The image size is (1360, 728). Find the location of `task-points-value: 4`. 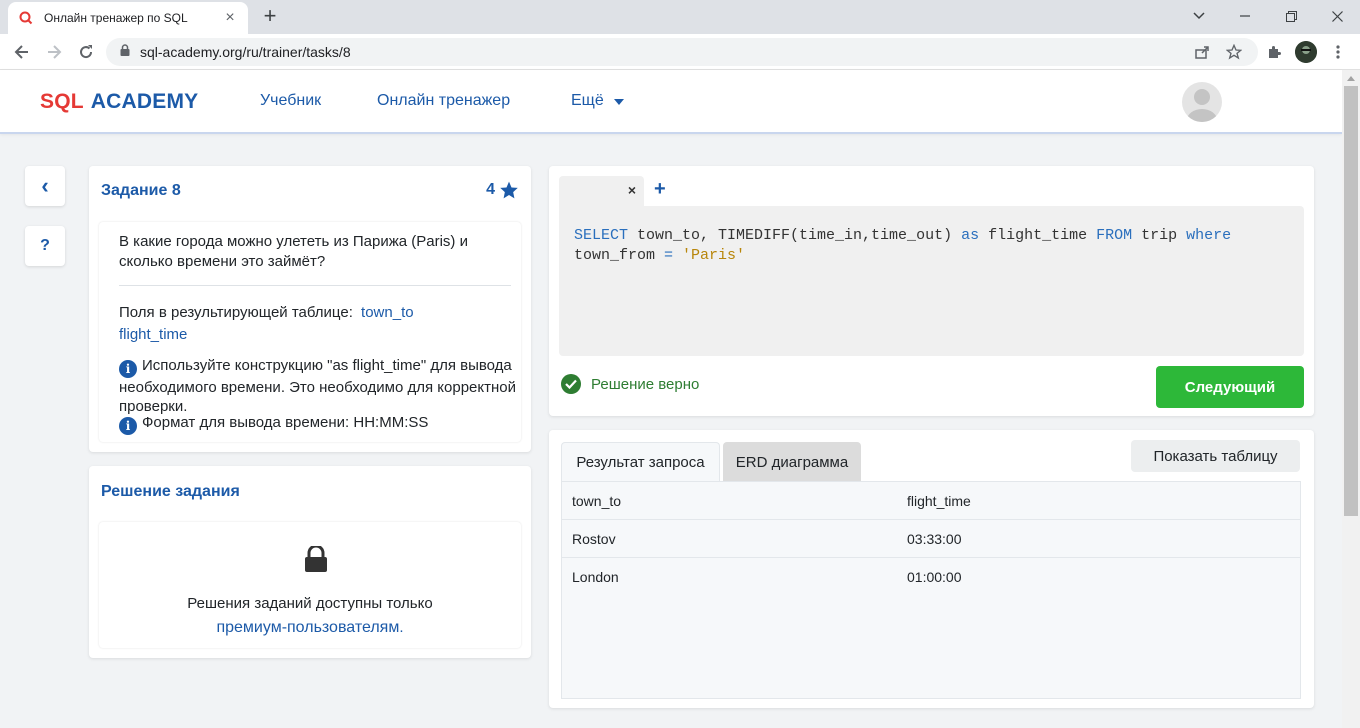

task-points-value: 4 is located at coordinates (490, 189).